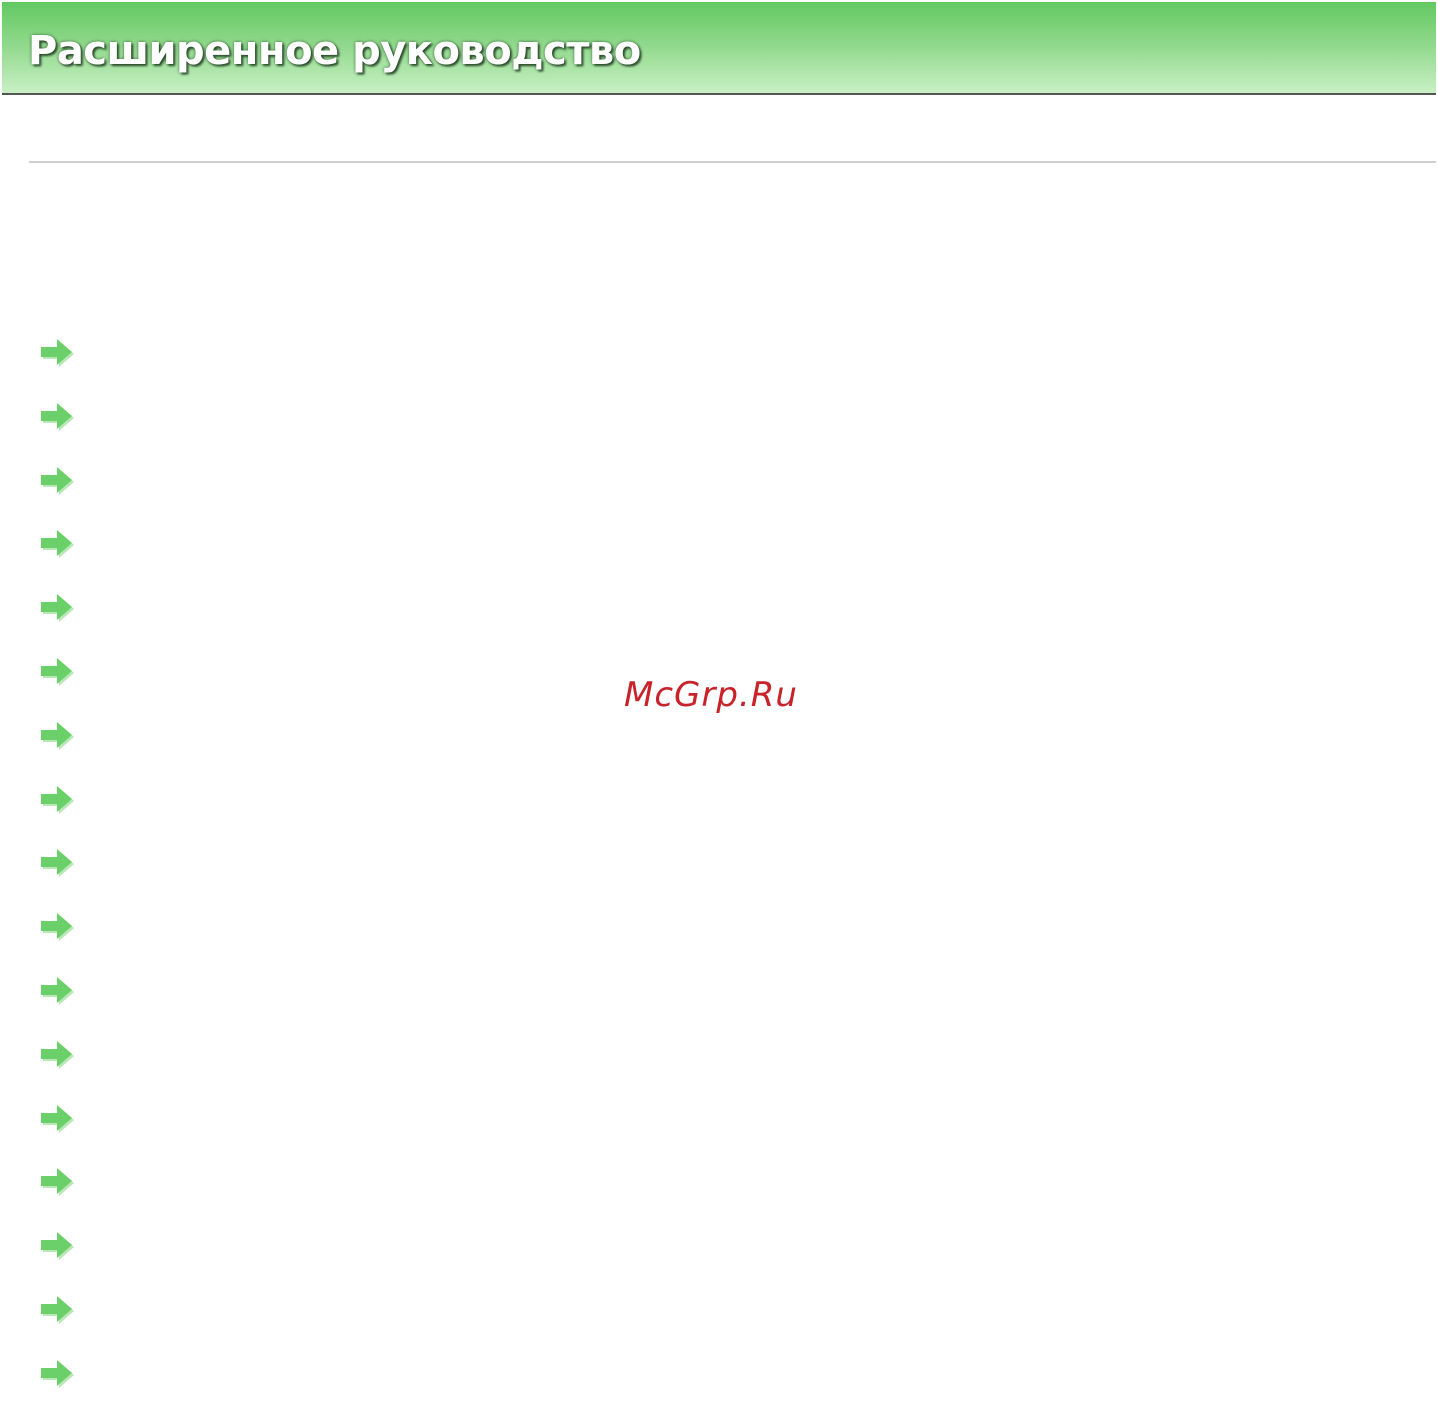 The width and height of the screenshot is (1438, 1423). Describe the element at coordinates (711, 695) in the screenshot. I see `watermark: McGrp.Ru` at that location.